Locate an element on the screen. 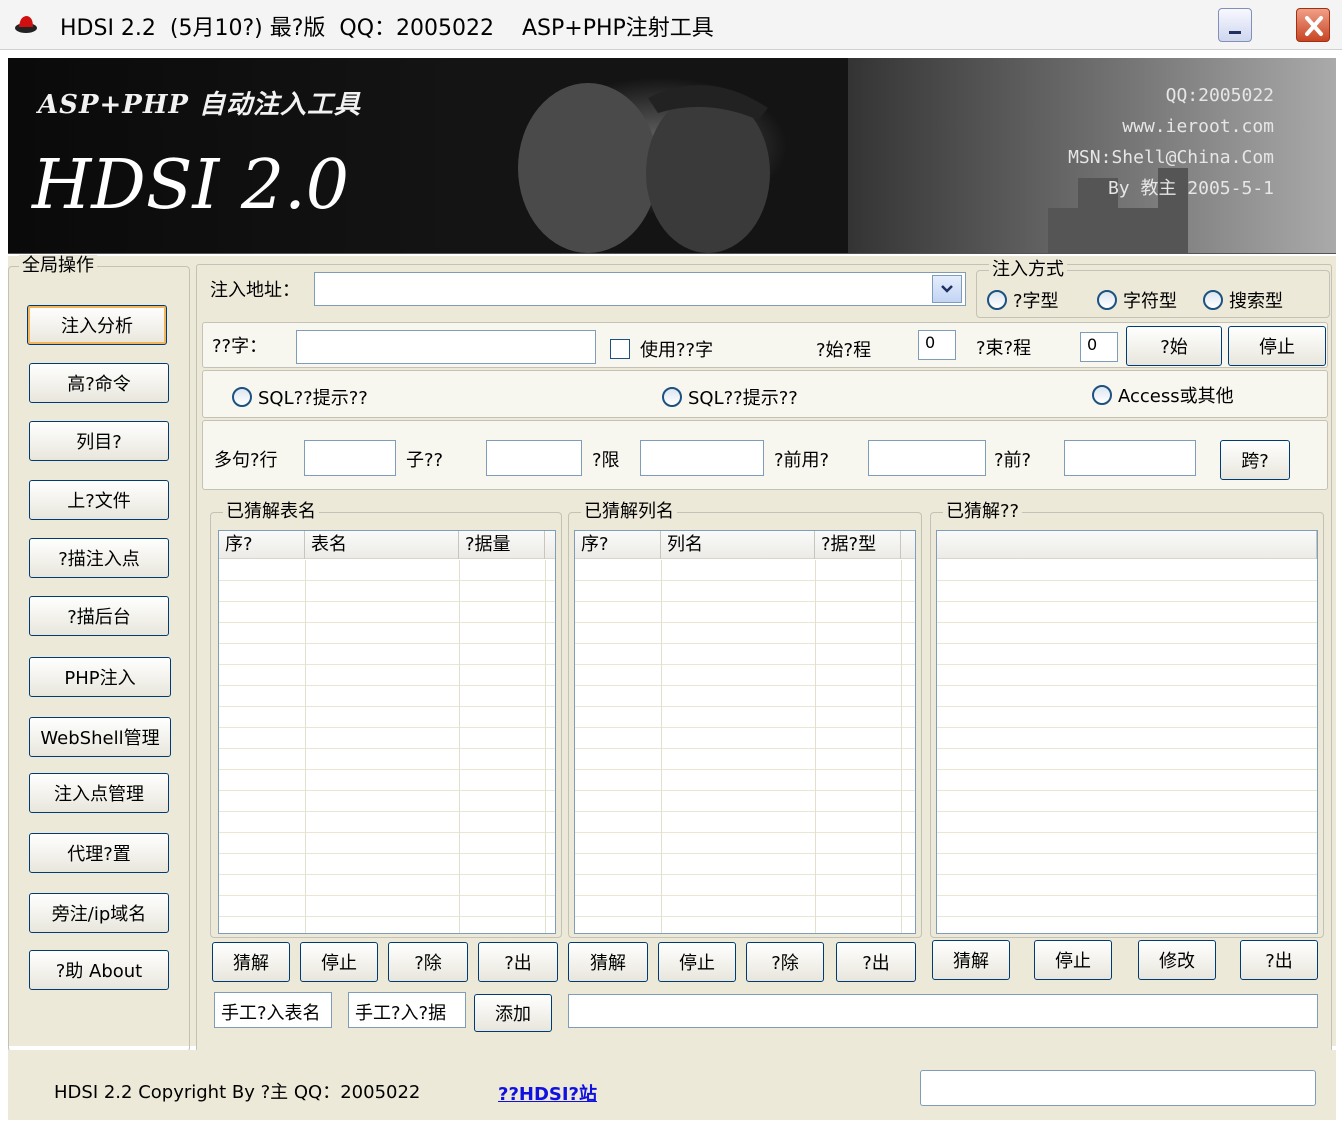 The width and height of the screenshot is (1342, 1124). radio-numeric-label: ?字型 is located at coordinates (1036, 301).